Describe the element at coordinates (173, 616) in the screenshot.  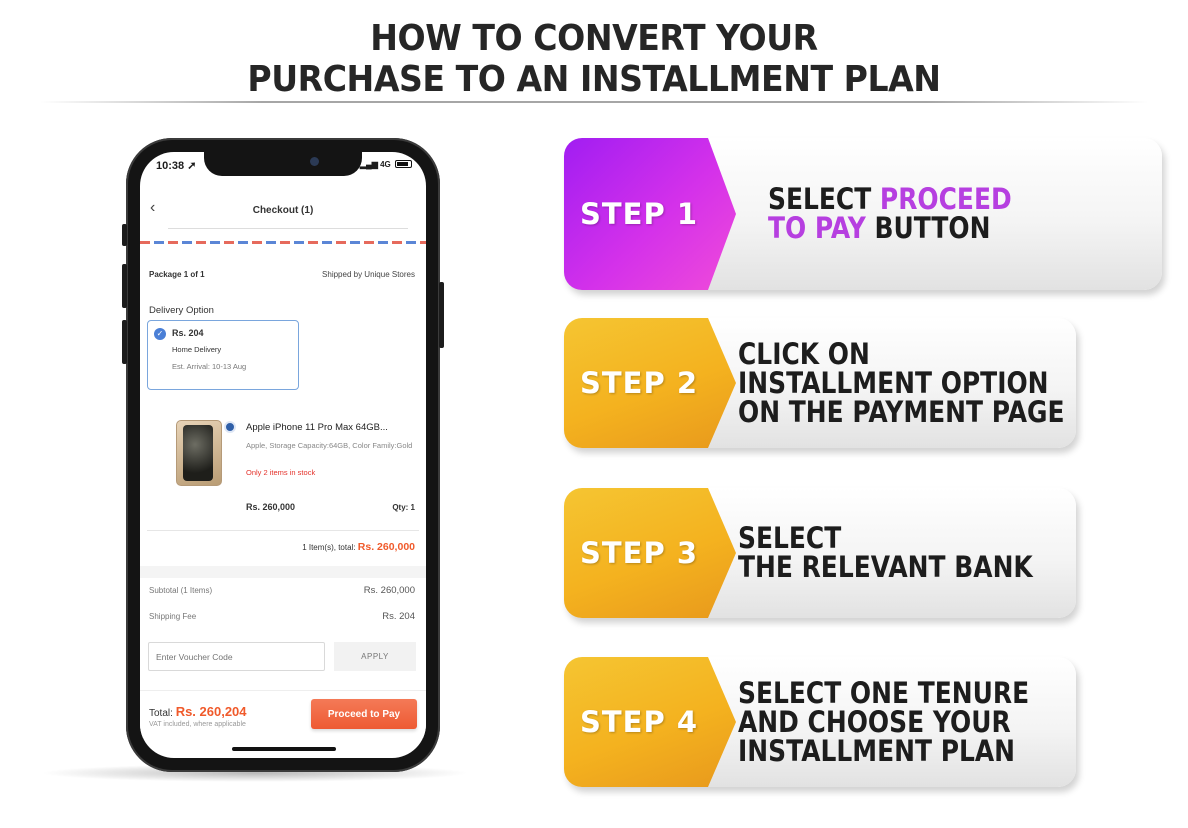
I see `shipping-fee-label: Shipping Fee` at that location.